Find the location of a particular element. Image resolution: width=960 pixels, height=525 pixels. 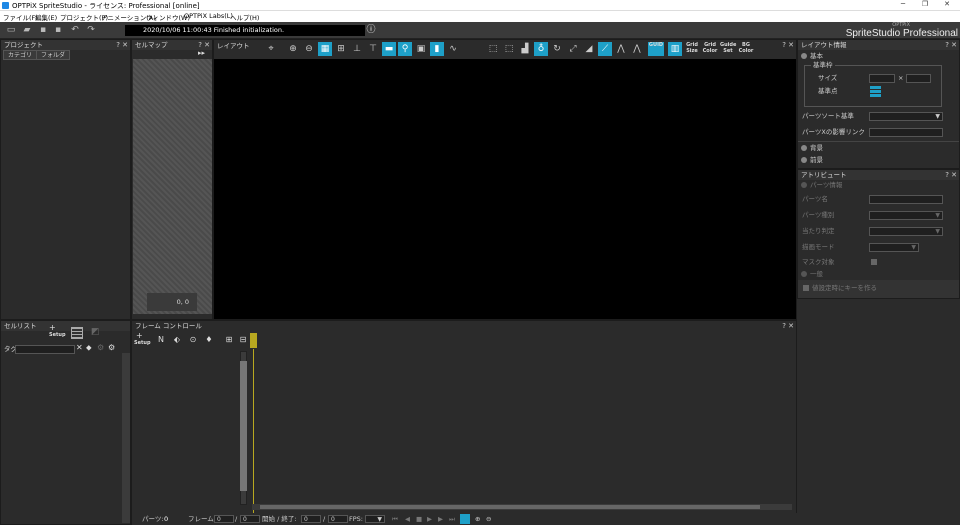

part-info-radio is located at coordinates (804, 185).